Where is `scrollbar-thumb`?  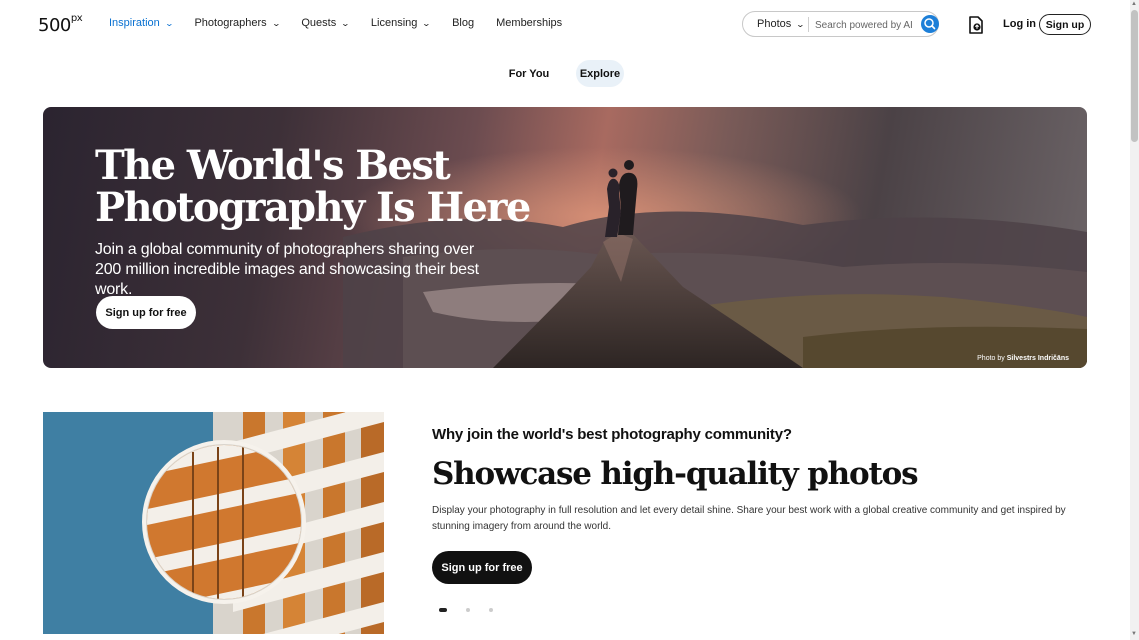
scrollbar-thumb is located at coordinates (1134, 76).